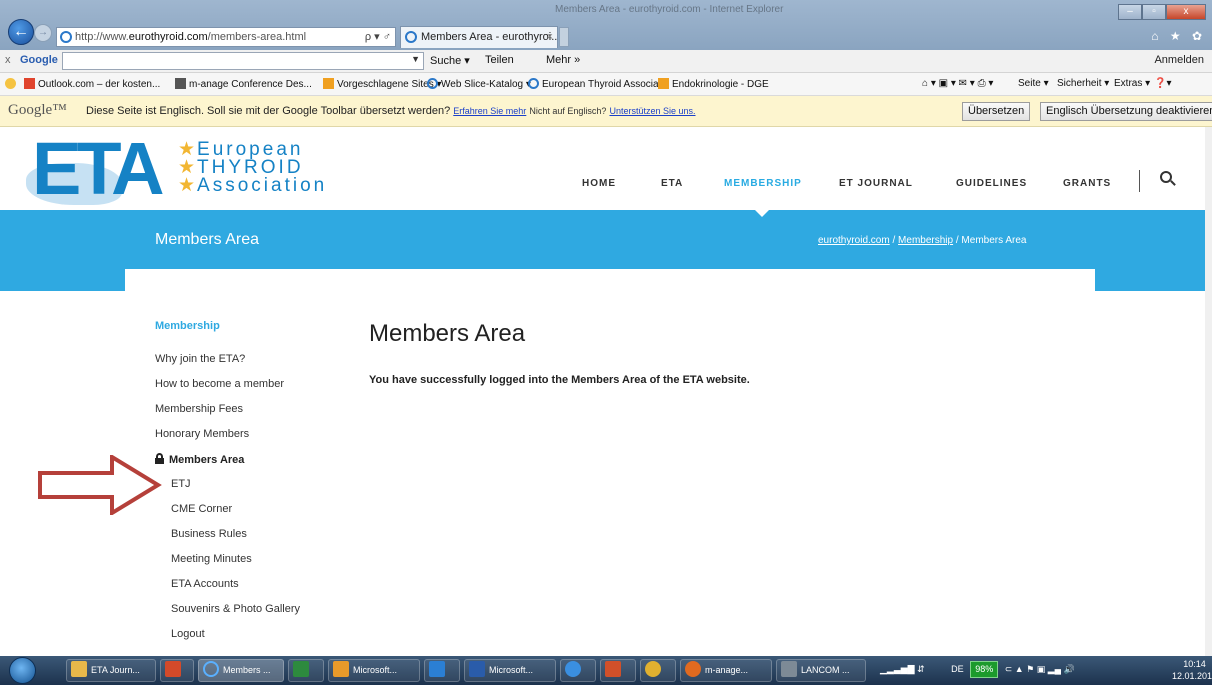 The width and height of the screenshot is (1212, 685). What do you see at coordinates (1192, 670) in the screenshot?
I see `taskbar-clock: 10:14 12.01.2016` at bounding box center [1192, 670].